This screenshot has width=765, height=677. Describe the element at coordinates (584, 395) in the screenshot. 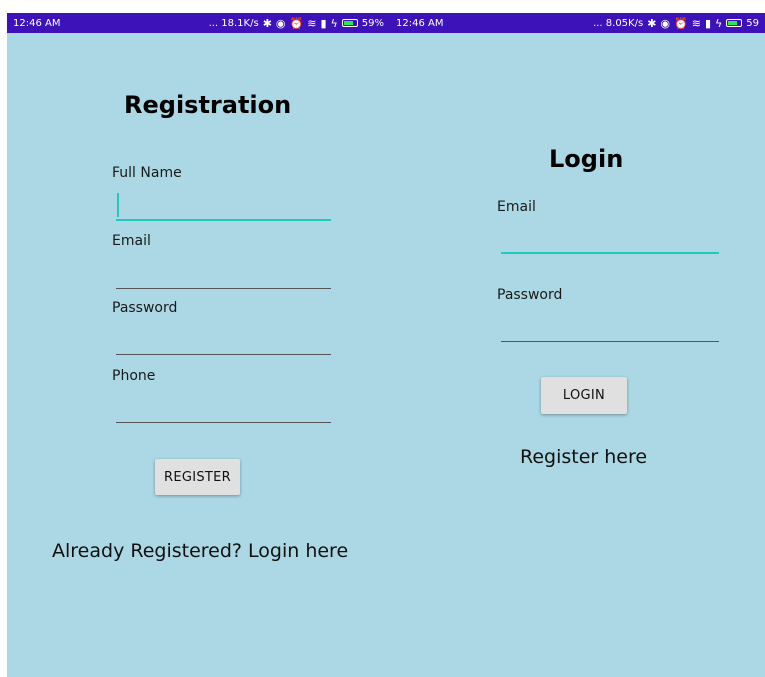

I see `login-button: LOGIN` at that location.